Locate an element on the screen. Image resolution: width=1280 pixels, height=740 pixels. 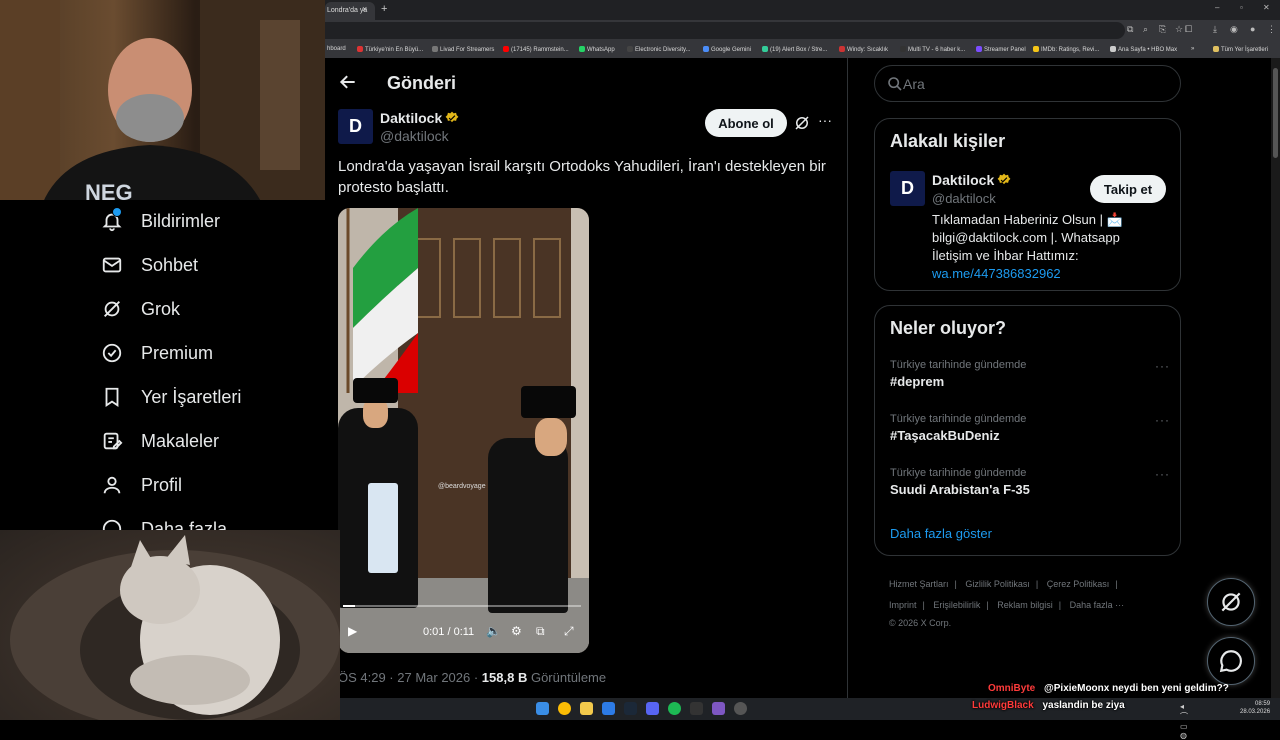
video-progress-fill is located at coordinates (349, 606).